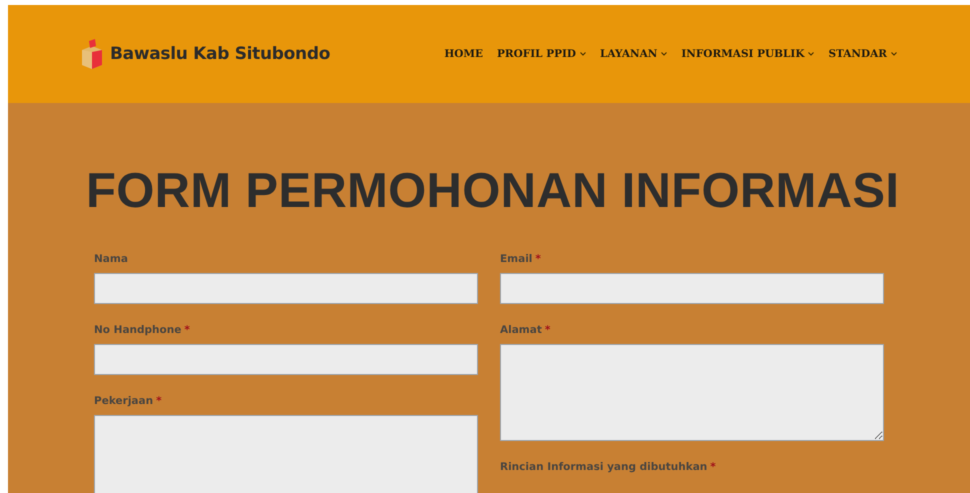  I want to click on field-label: Email, so click(516, 259).